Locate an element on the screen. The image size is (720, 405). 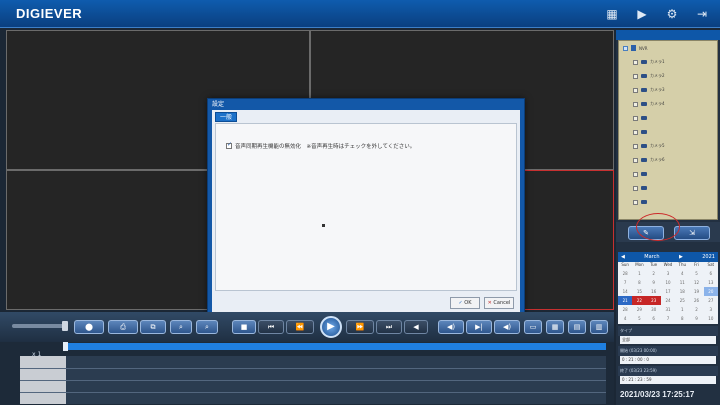
play-button: ▶ is located at coordinates (331, 327).